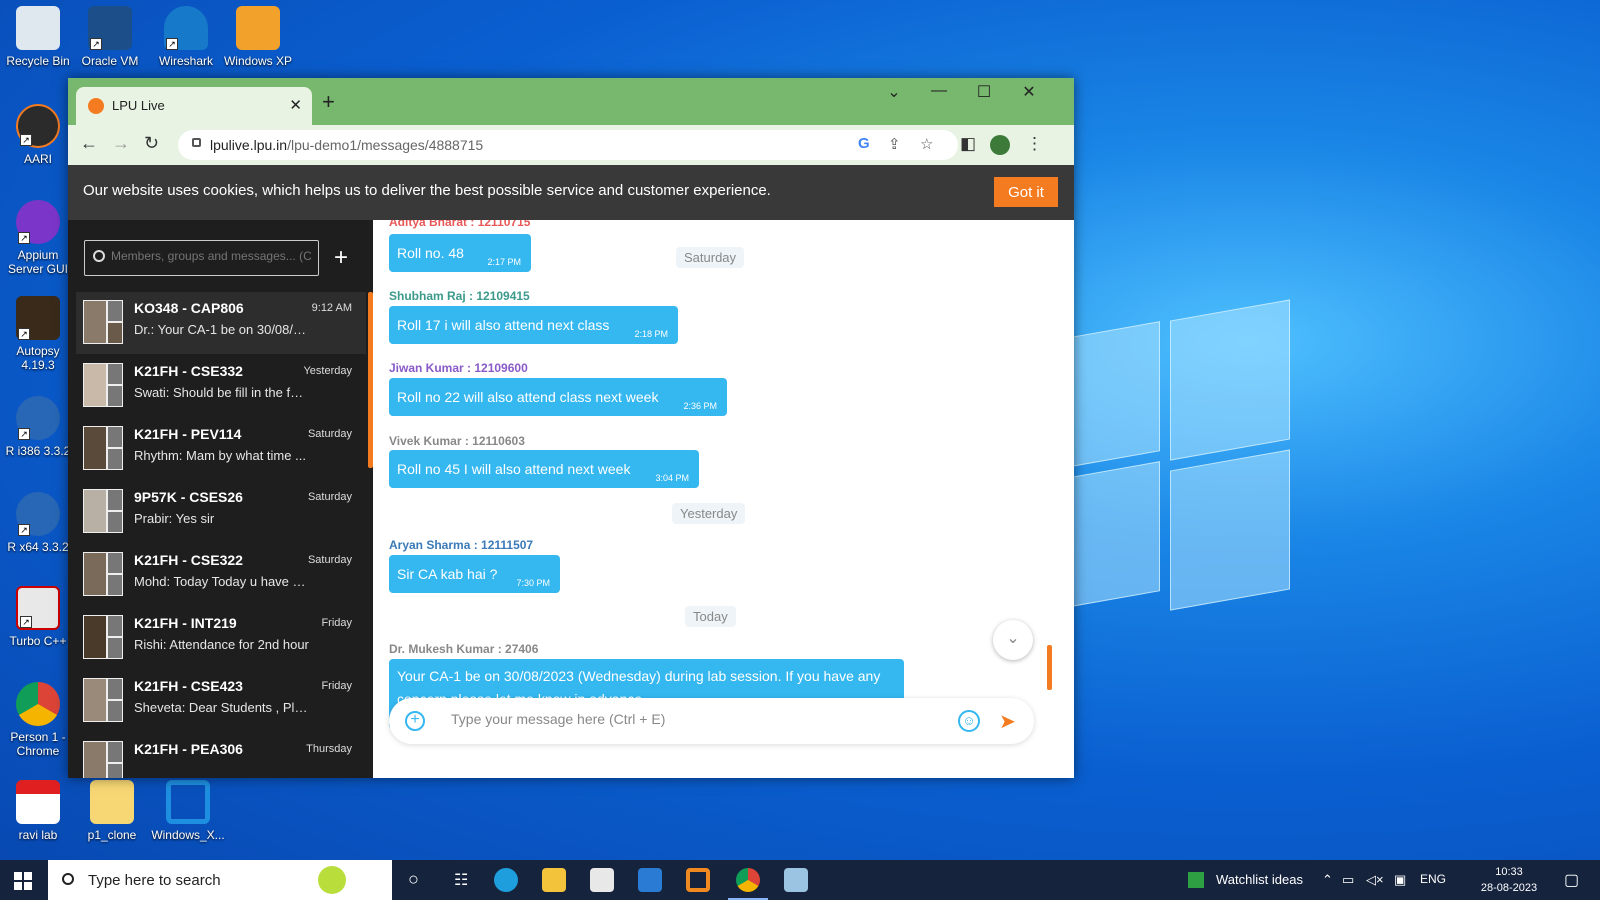 The width and height of the screenshot is (1600, 900). What do you see at coordinates (1433, 879) in the screenshot?
I see `language-indicator: ENG` at bounding box center [1433, 879].